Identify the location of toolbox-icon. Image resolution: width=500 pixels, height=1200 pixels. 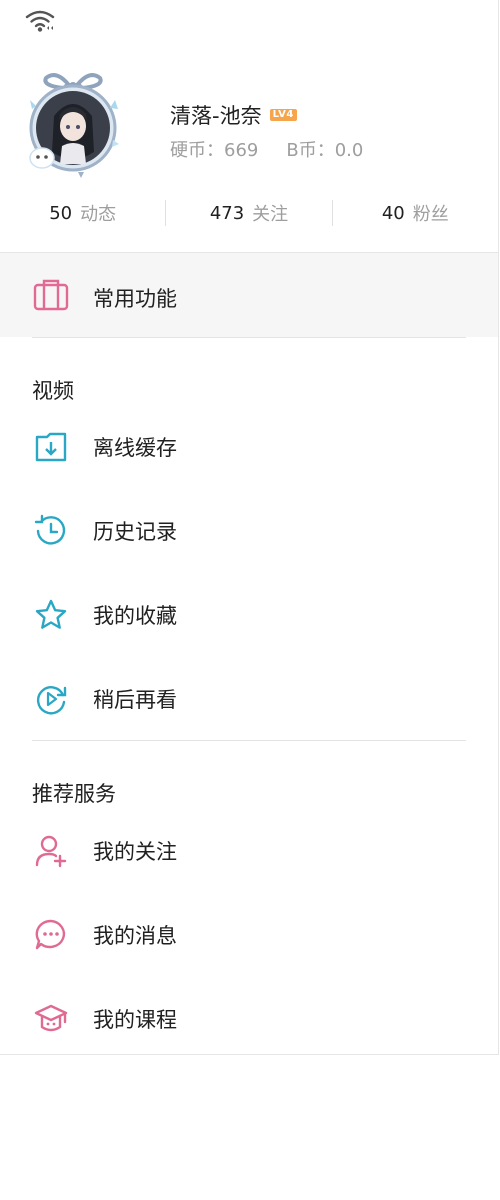
(51, 295).